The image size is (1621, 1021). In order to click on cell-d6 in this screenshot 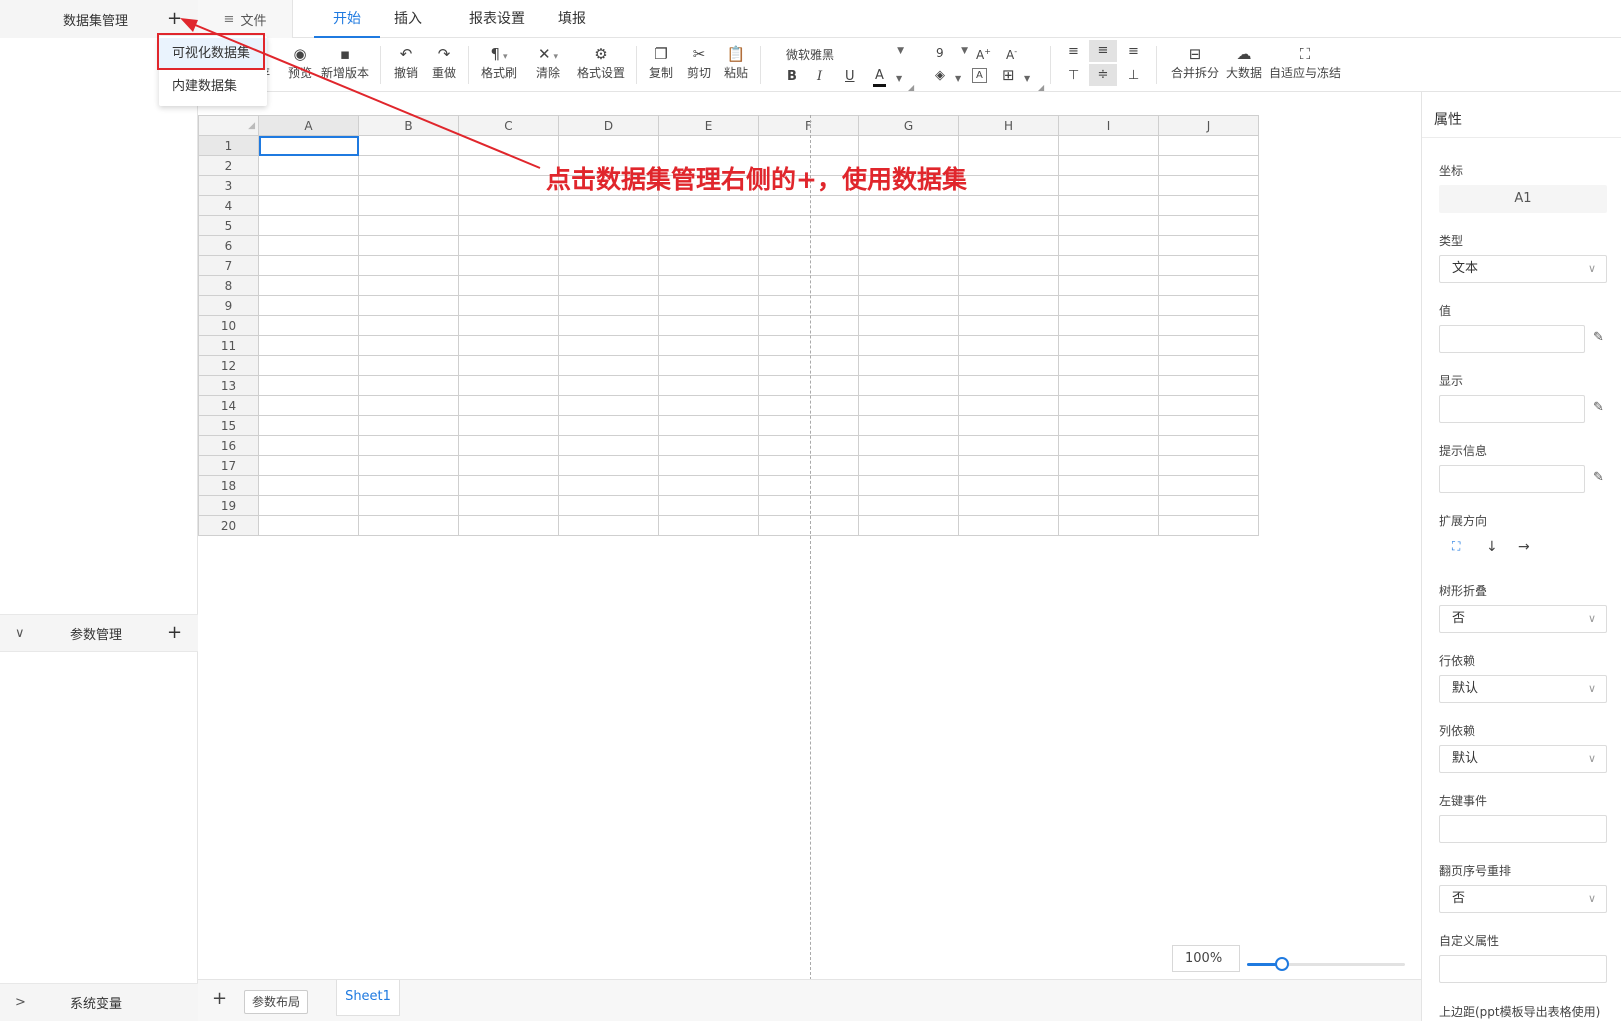, I will do `click(608, 245)`.